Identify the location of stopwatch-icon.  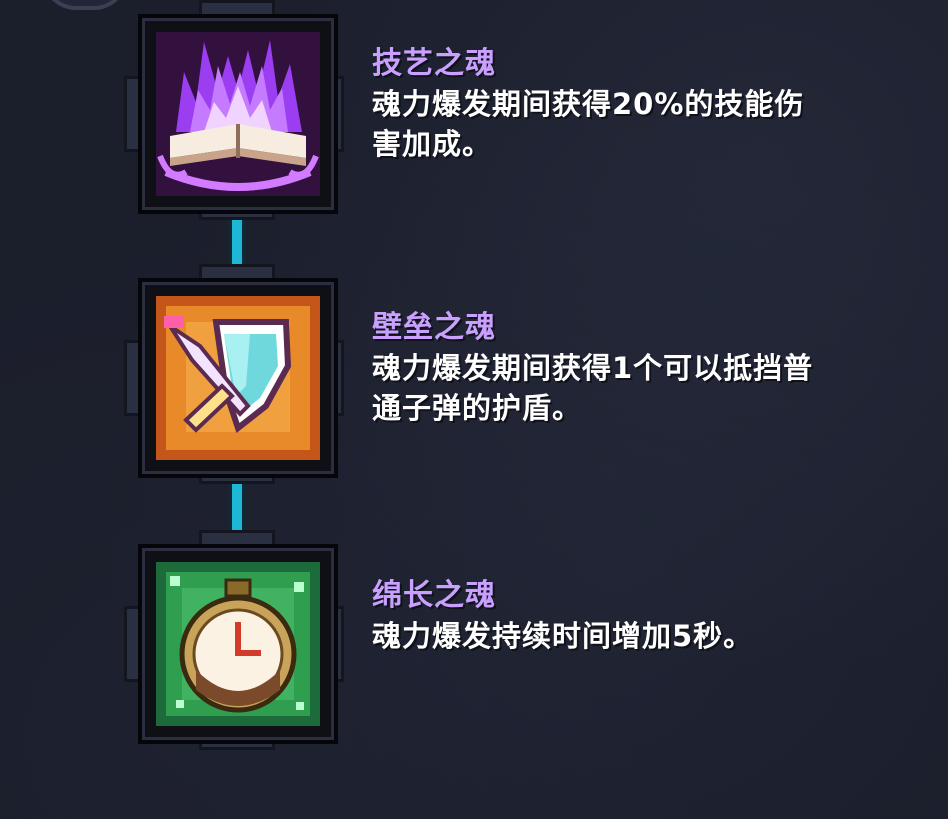
(238, 644).